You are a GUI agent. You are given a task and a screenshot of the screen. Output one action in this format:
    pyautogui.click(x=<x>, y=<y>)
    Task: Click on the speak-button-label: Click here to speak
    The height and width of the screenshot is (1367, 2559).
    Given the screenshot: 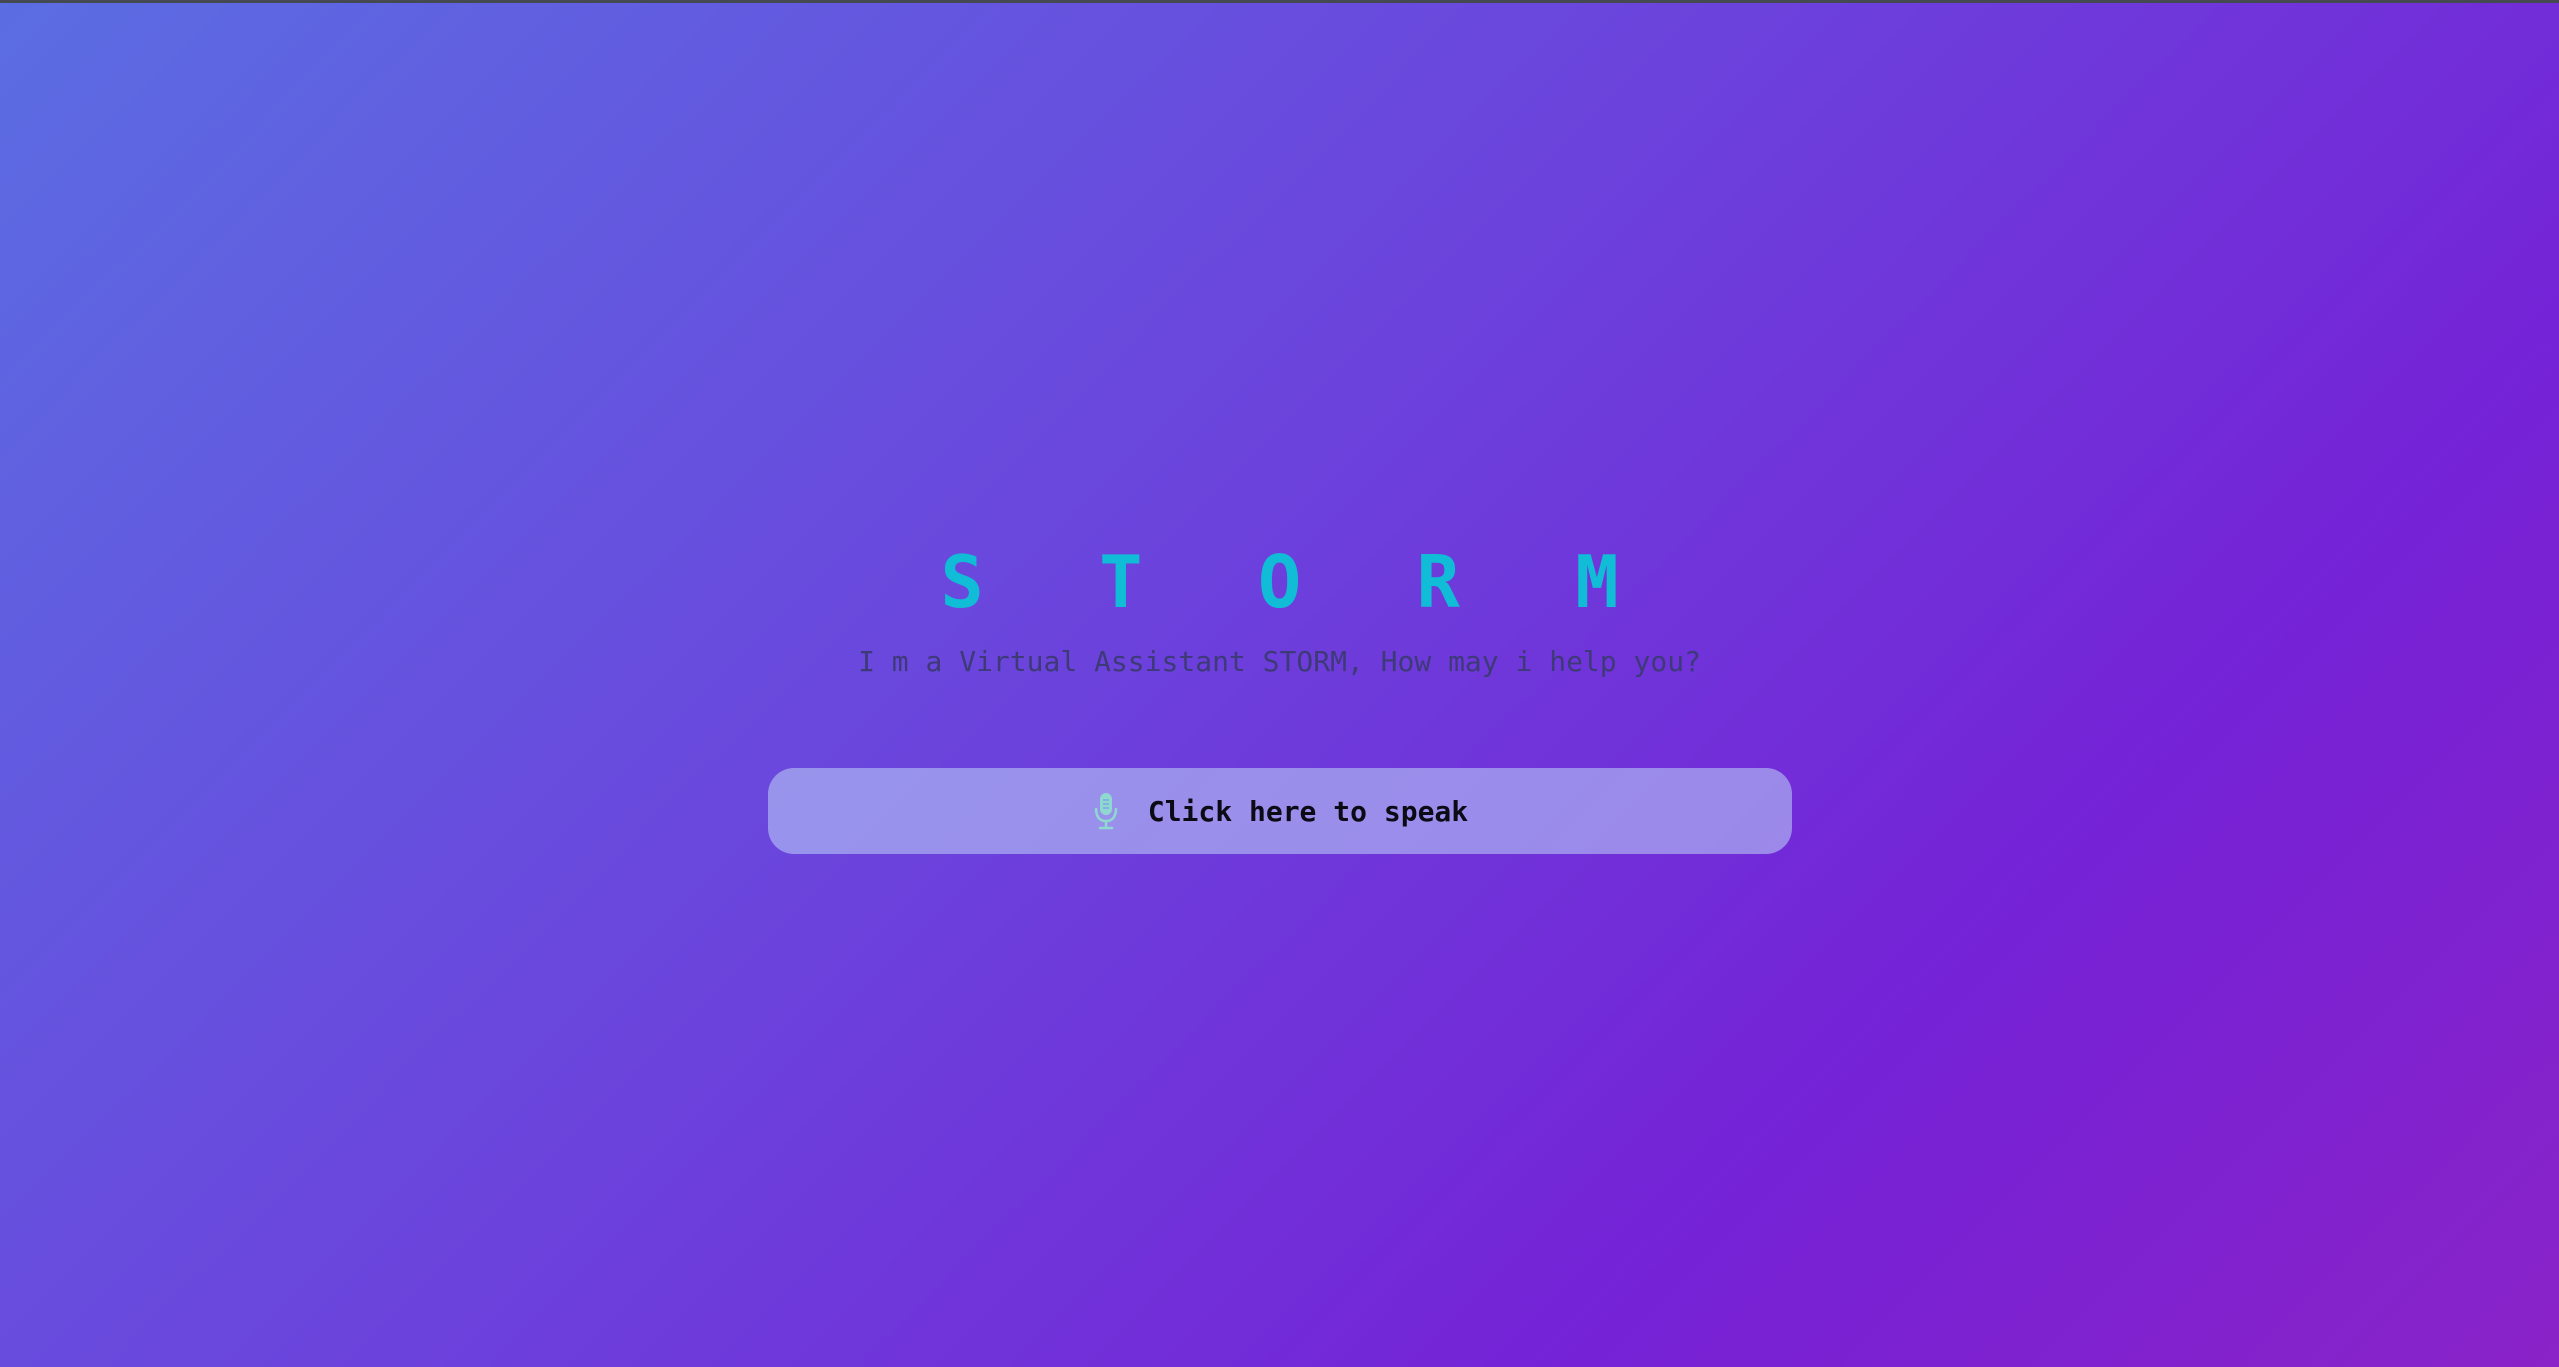 What is the action you would take?
    pyautogui.click(x=1308, y=811)
    